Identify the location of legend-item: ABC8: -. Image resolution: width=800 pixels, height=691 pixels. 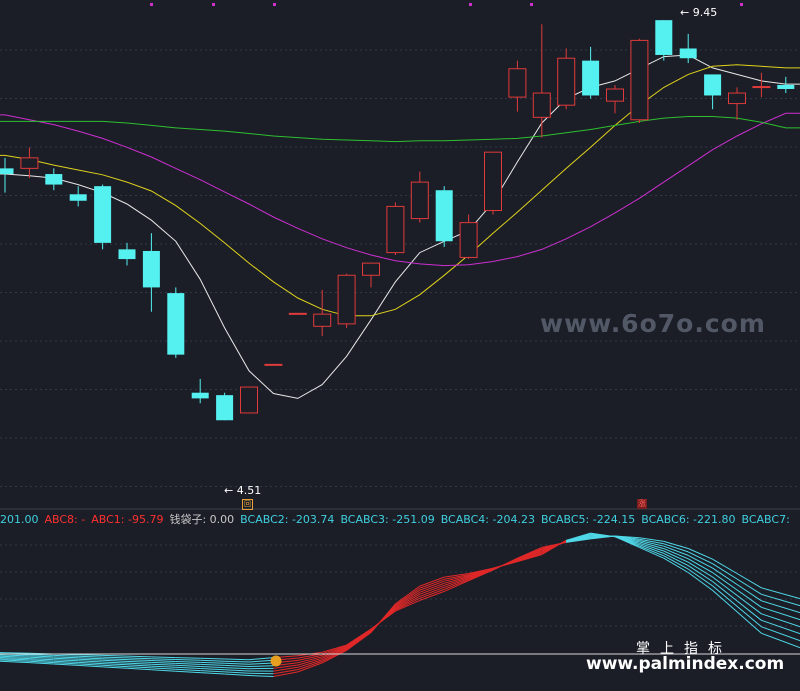
(65, 519).